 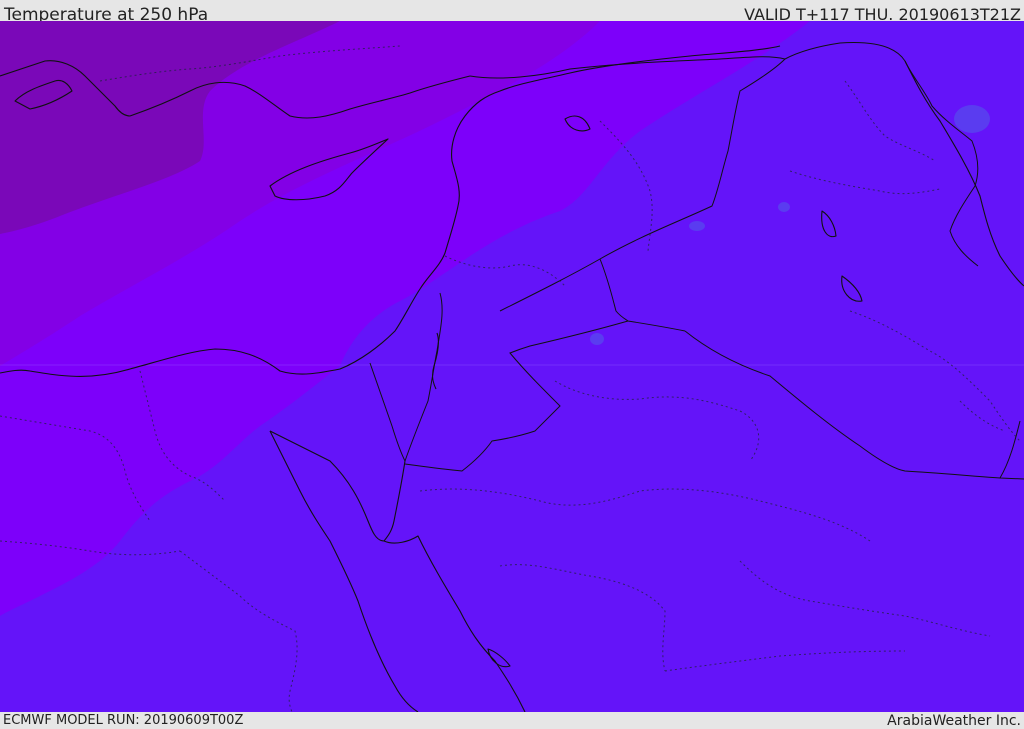 I want to click on model-run-label: ECMWF MODEL RUN: 20190609T00Z, so click(x=123, y=720).